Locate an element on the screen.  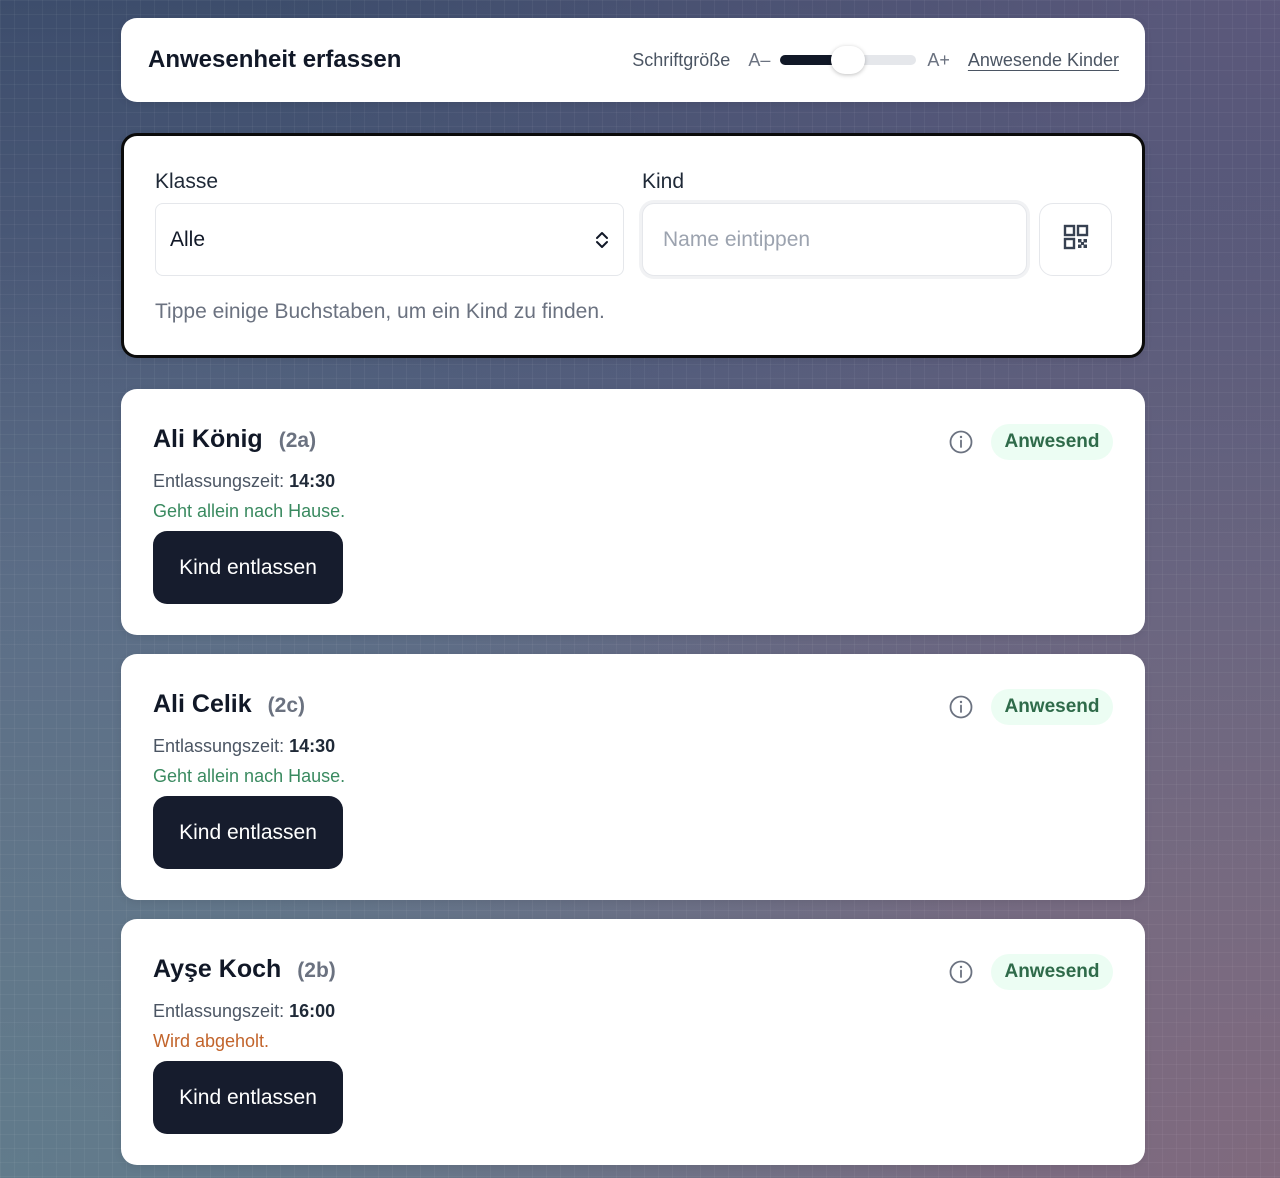
child-name: Ali Celik (2c) is located at coordinates (229, 704).